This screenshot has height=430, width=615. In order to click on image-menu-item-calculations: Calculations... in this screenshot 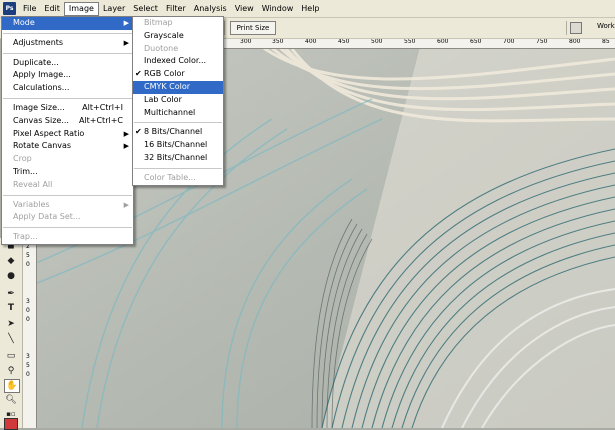, I will do `click(67, 88)`.